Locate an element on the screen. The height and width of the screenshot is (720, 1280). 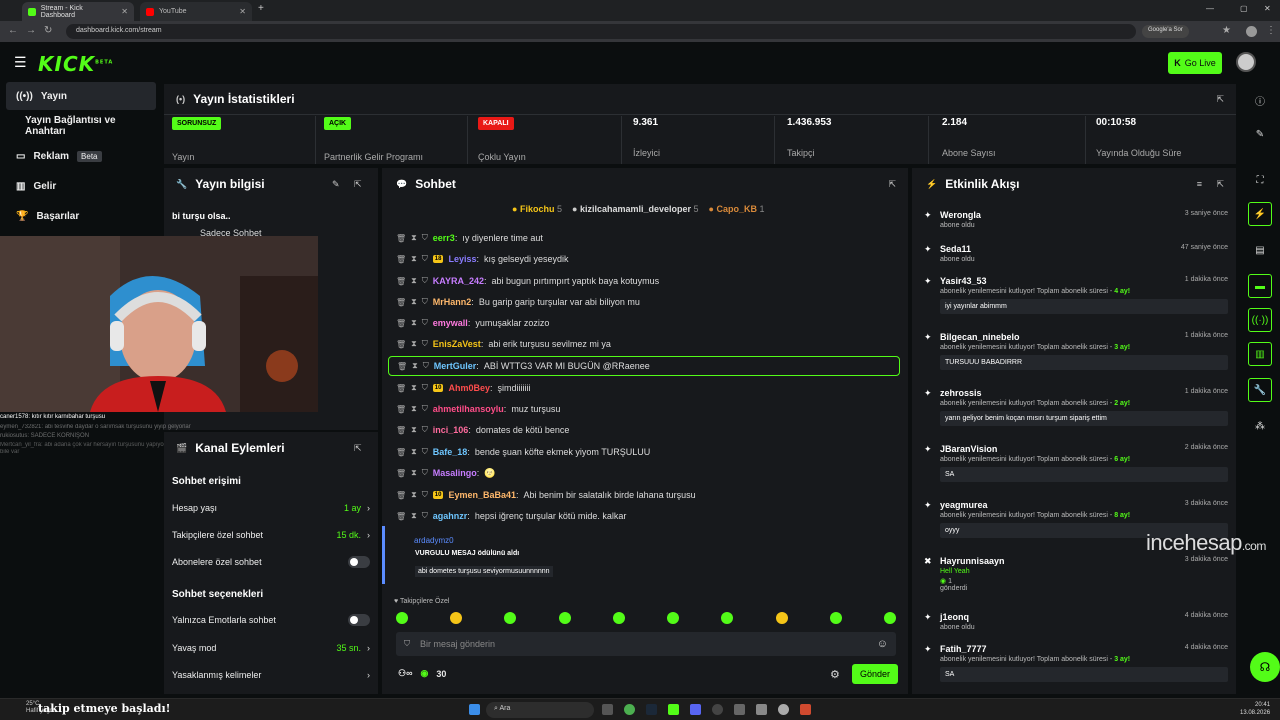
taskbar-search: ⌕ Ara is located at coordinates (540, 710).